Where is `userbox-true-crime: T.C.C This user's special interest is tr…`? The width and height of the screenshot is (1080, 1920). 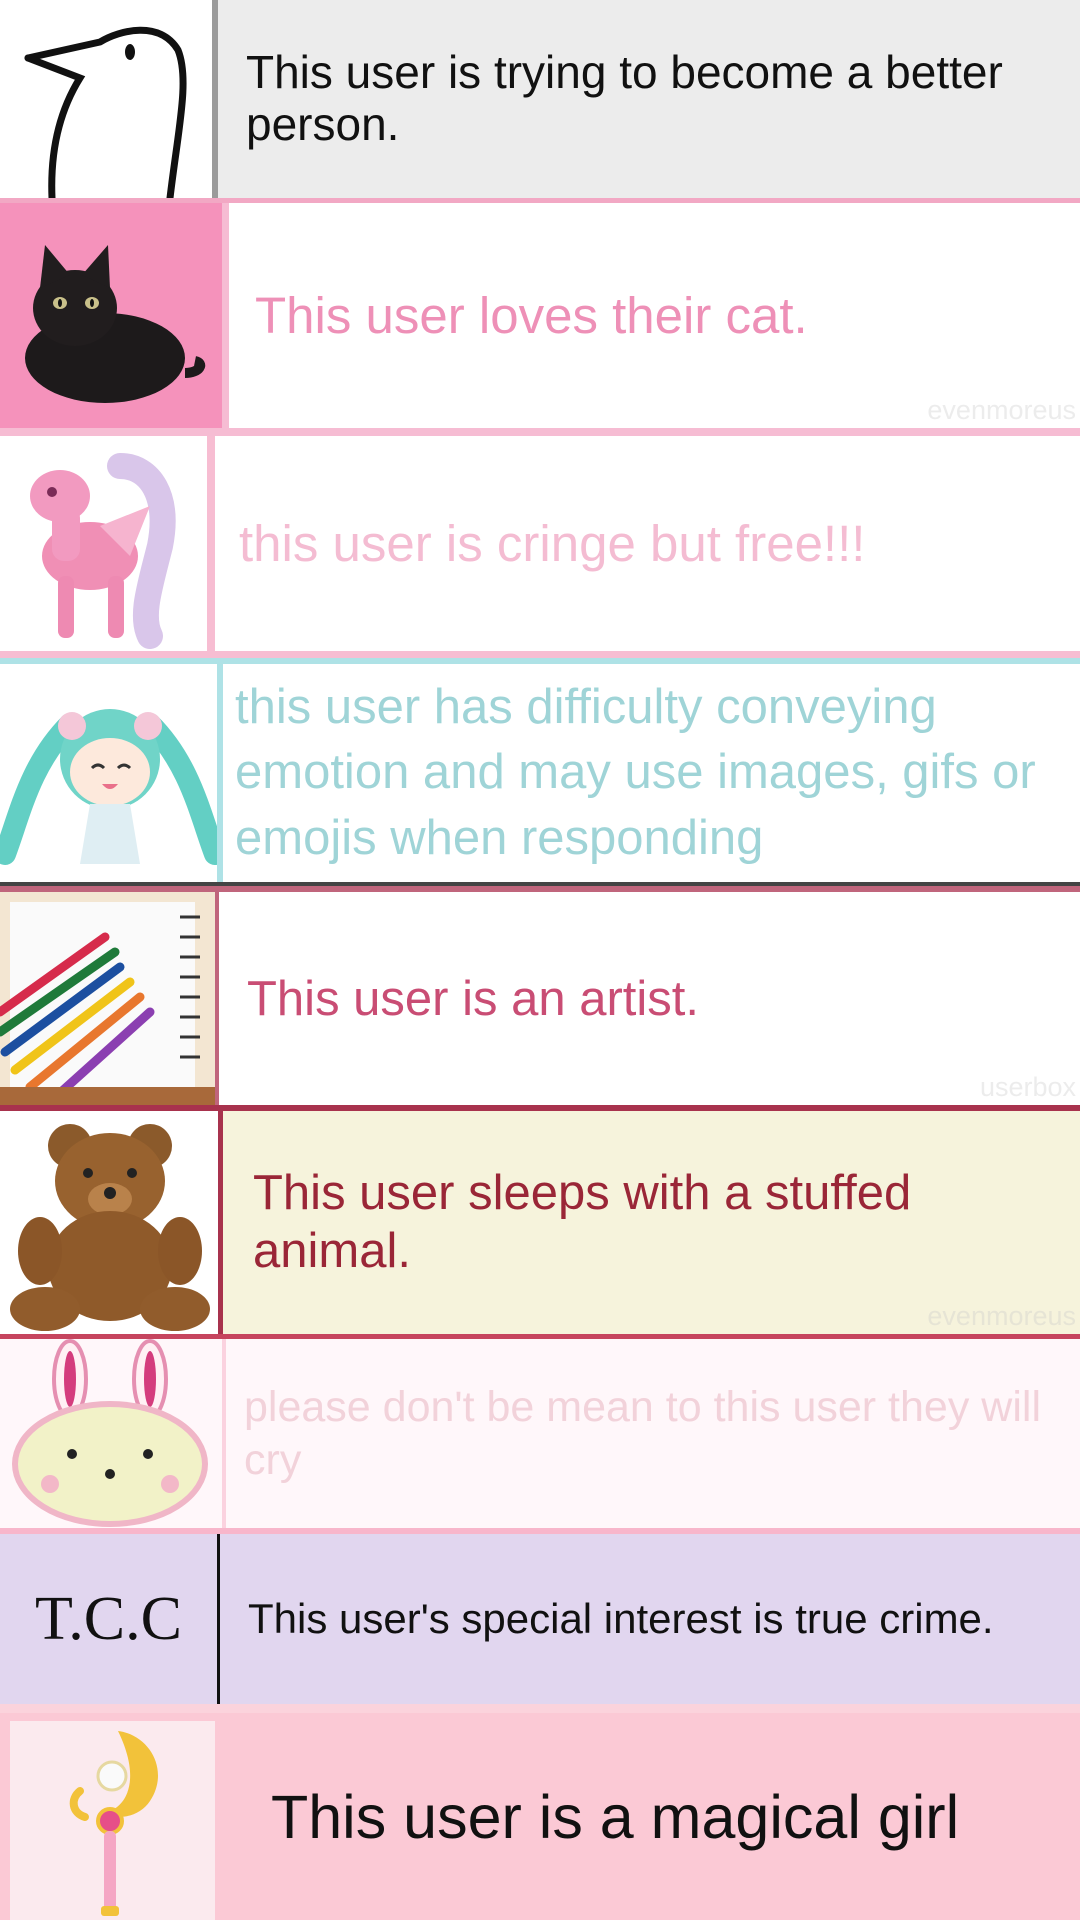 userbox-true-crime: T.C.C This user's special interest is tr… is located at coordinates (540, 1623).